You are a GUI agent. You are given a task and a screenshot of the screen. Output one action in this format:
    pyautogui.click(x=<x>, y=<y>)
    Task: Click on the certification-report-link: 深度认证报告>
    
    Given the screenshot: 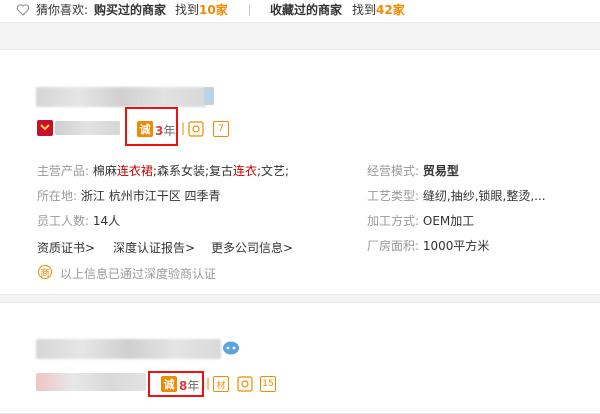 What is the action you would take?
    pyautogui.click(x=154, y=247)
    